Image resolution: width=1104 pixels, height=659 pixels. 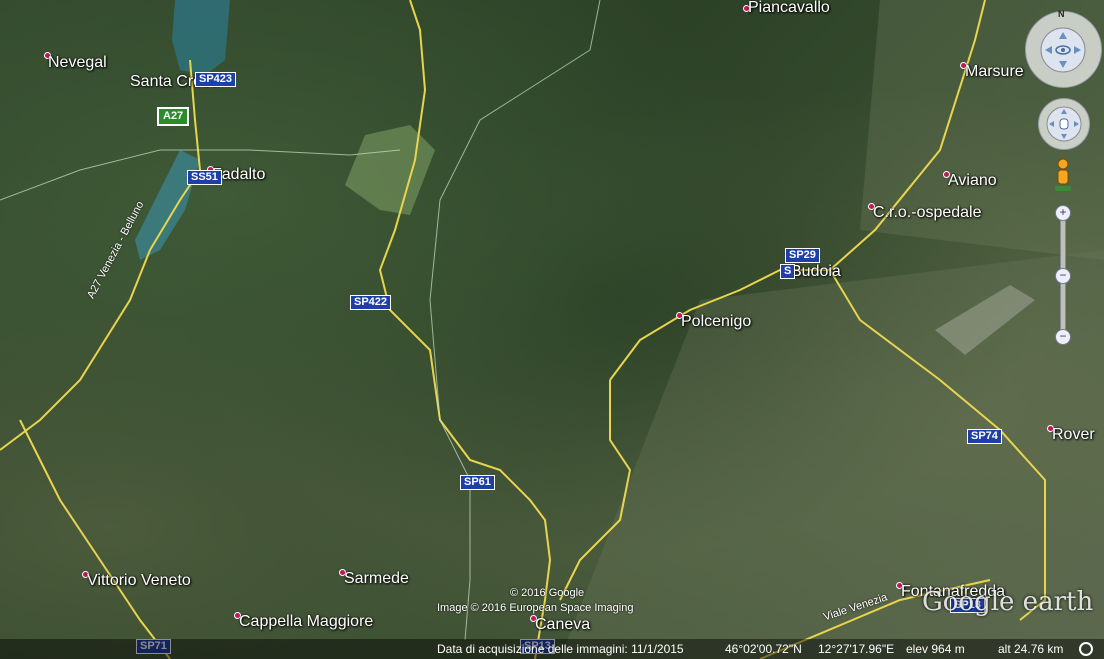 I want to click on google-earth-logo: Google earth, so click(x=1008, y=602).